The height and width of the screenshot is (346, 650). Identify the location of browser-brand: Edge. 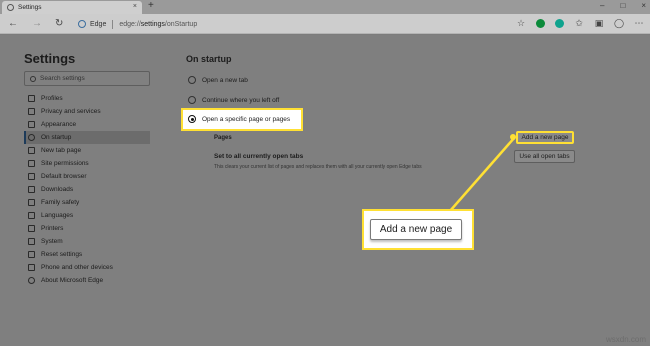
(98, 24).